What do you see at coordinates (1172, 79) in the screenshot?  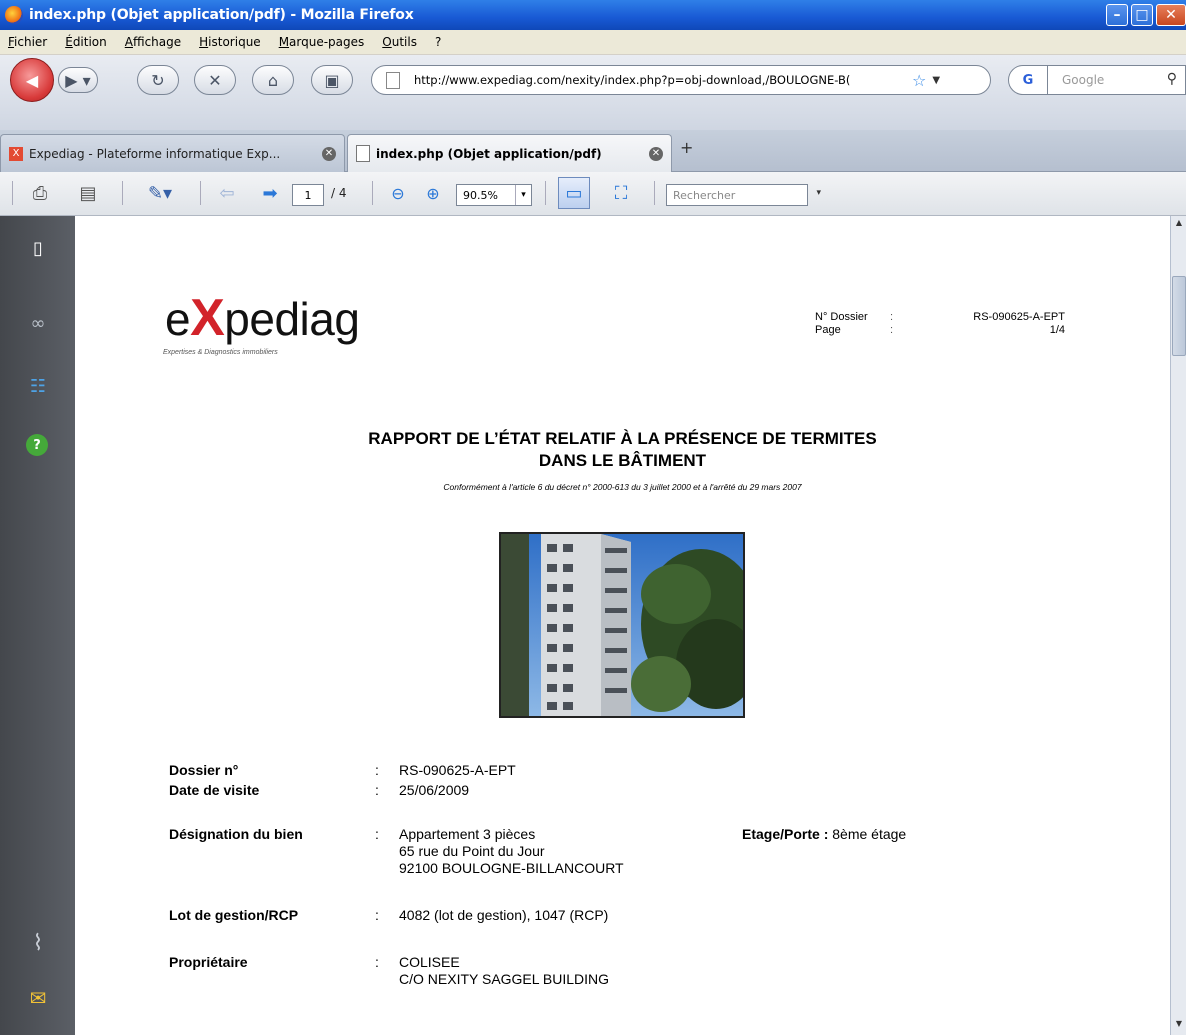 I see `search-icon: ⚲` at bounding box center [1172, 79].